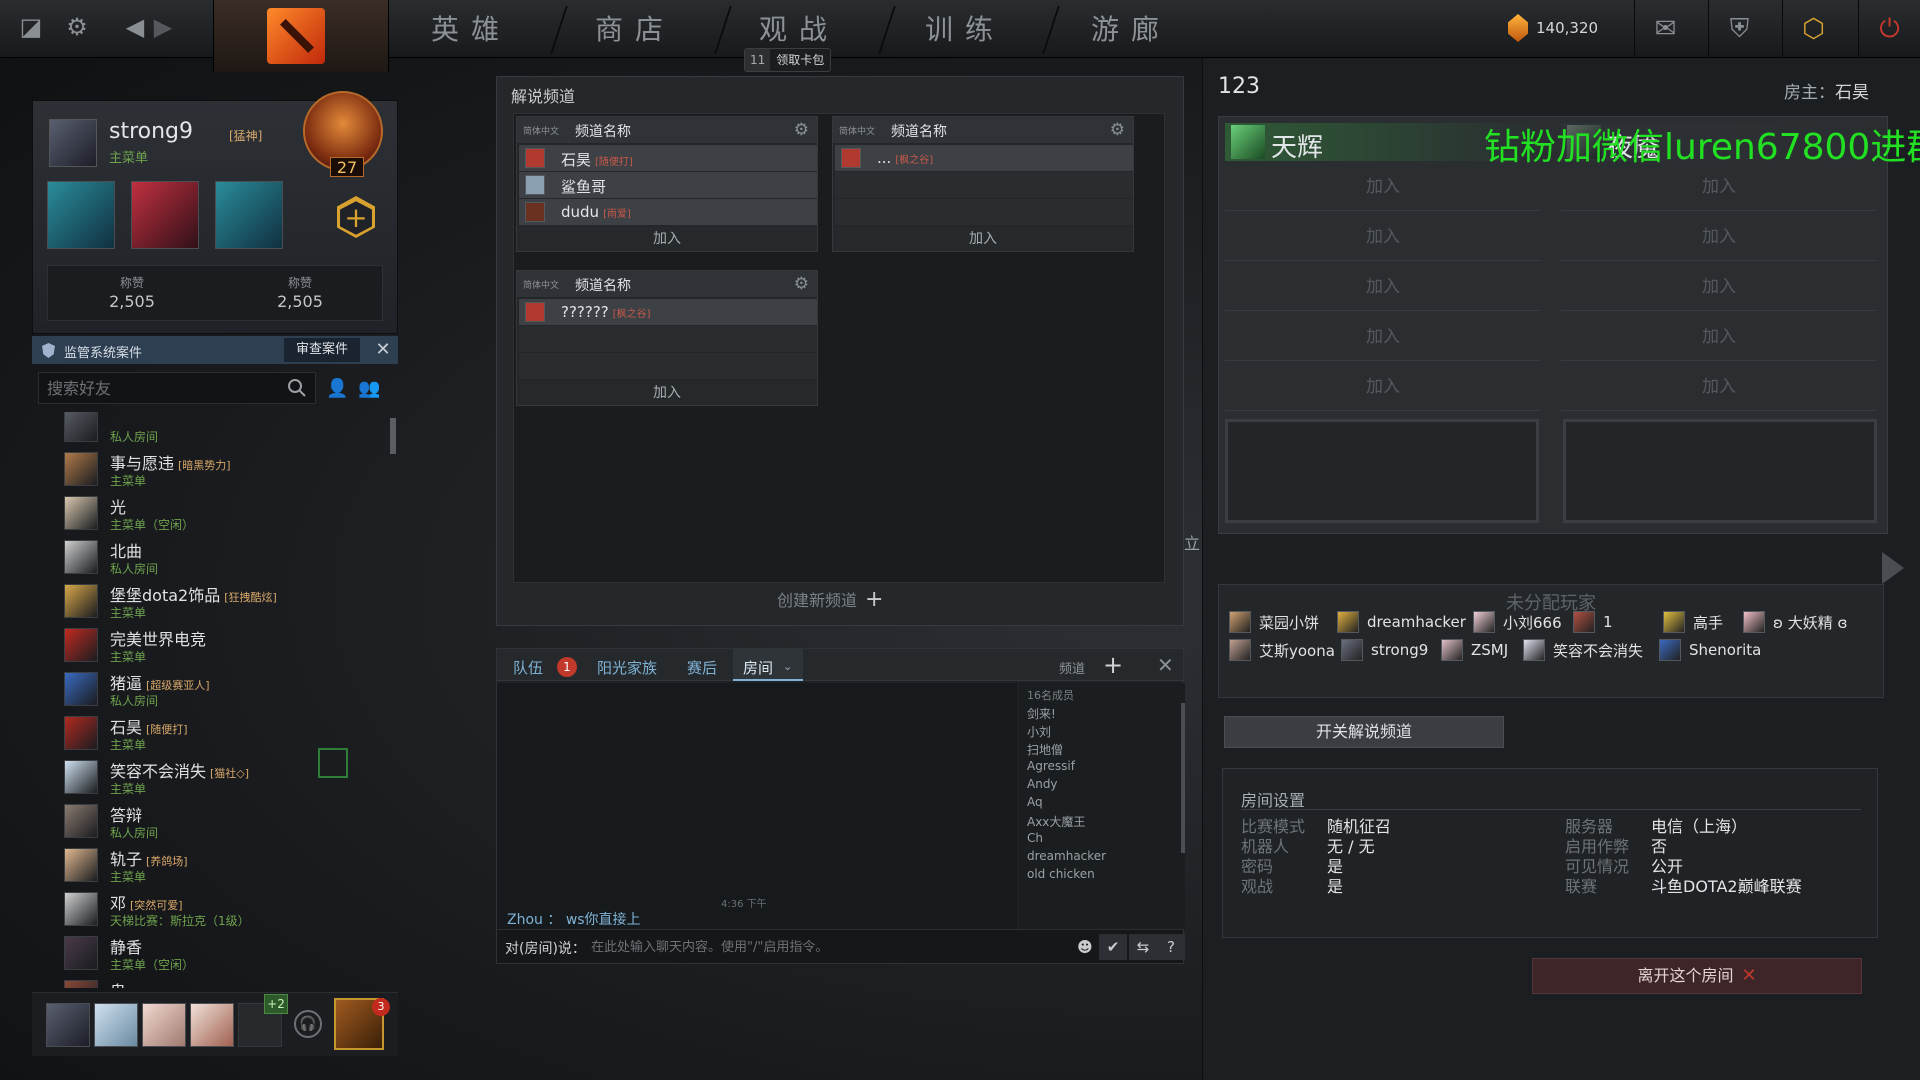  Describe the element at coordinates (1274, 623) in the screenshot. I see `unassigned-player: 菜园小饼` at that location.